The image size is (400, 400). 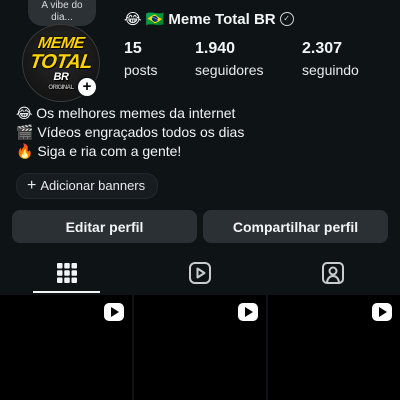 What do you see at coordinates (99, 151) in the screenshot?
I see `bio-line: 🔥 Siga e ria com a gente!` at bounding box center [99, 151].